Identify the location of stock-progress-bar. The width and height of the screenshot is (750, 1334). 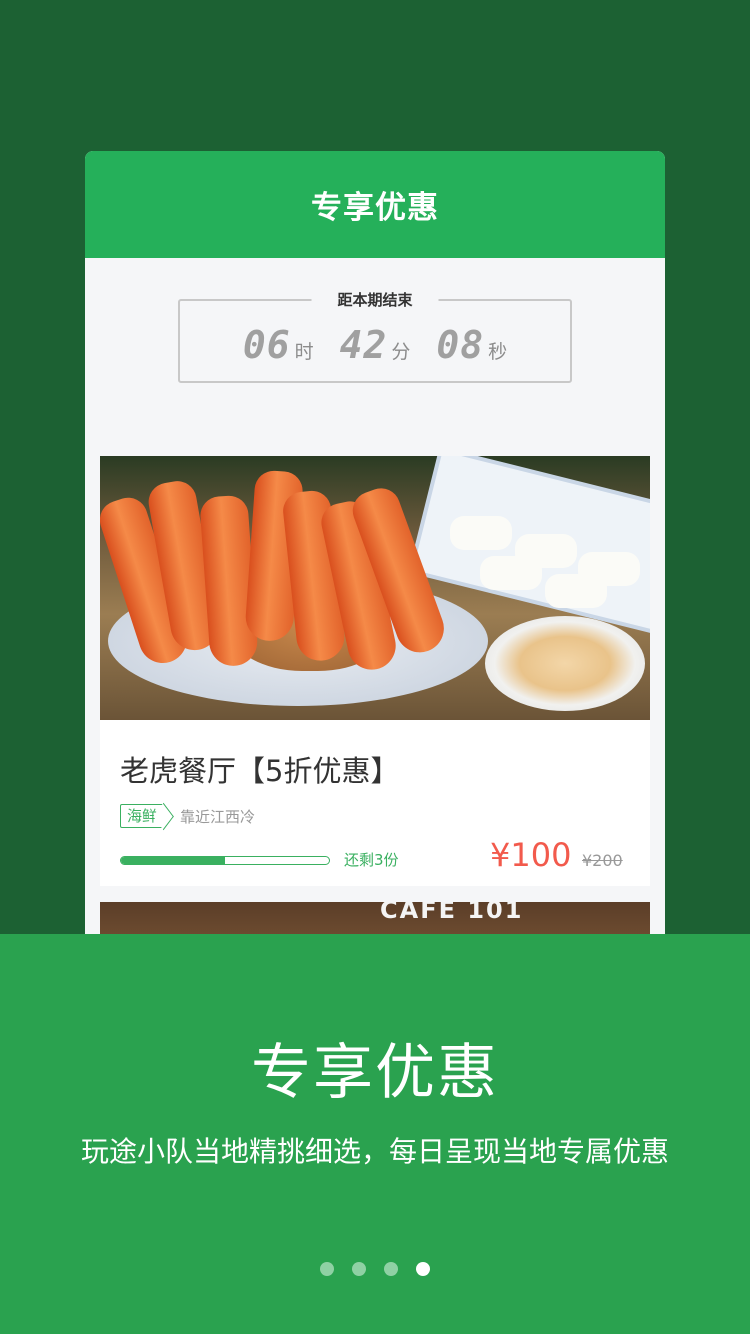
(225, 860).